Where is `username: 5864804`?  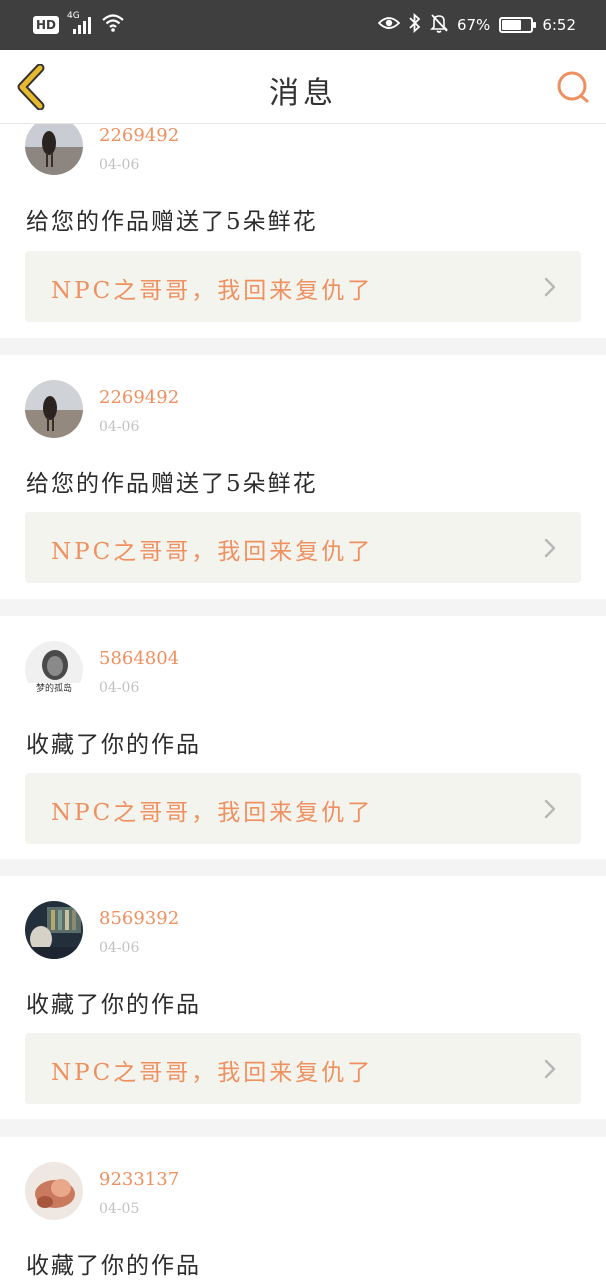
username: 5864804 is located at coordinates (139, 658).